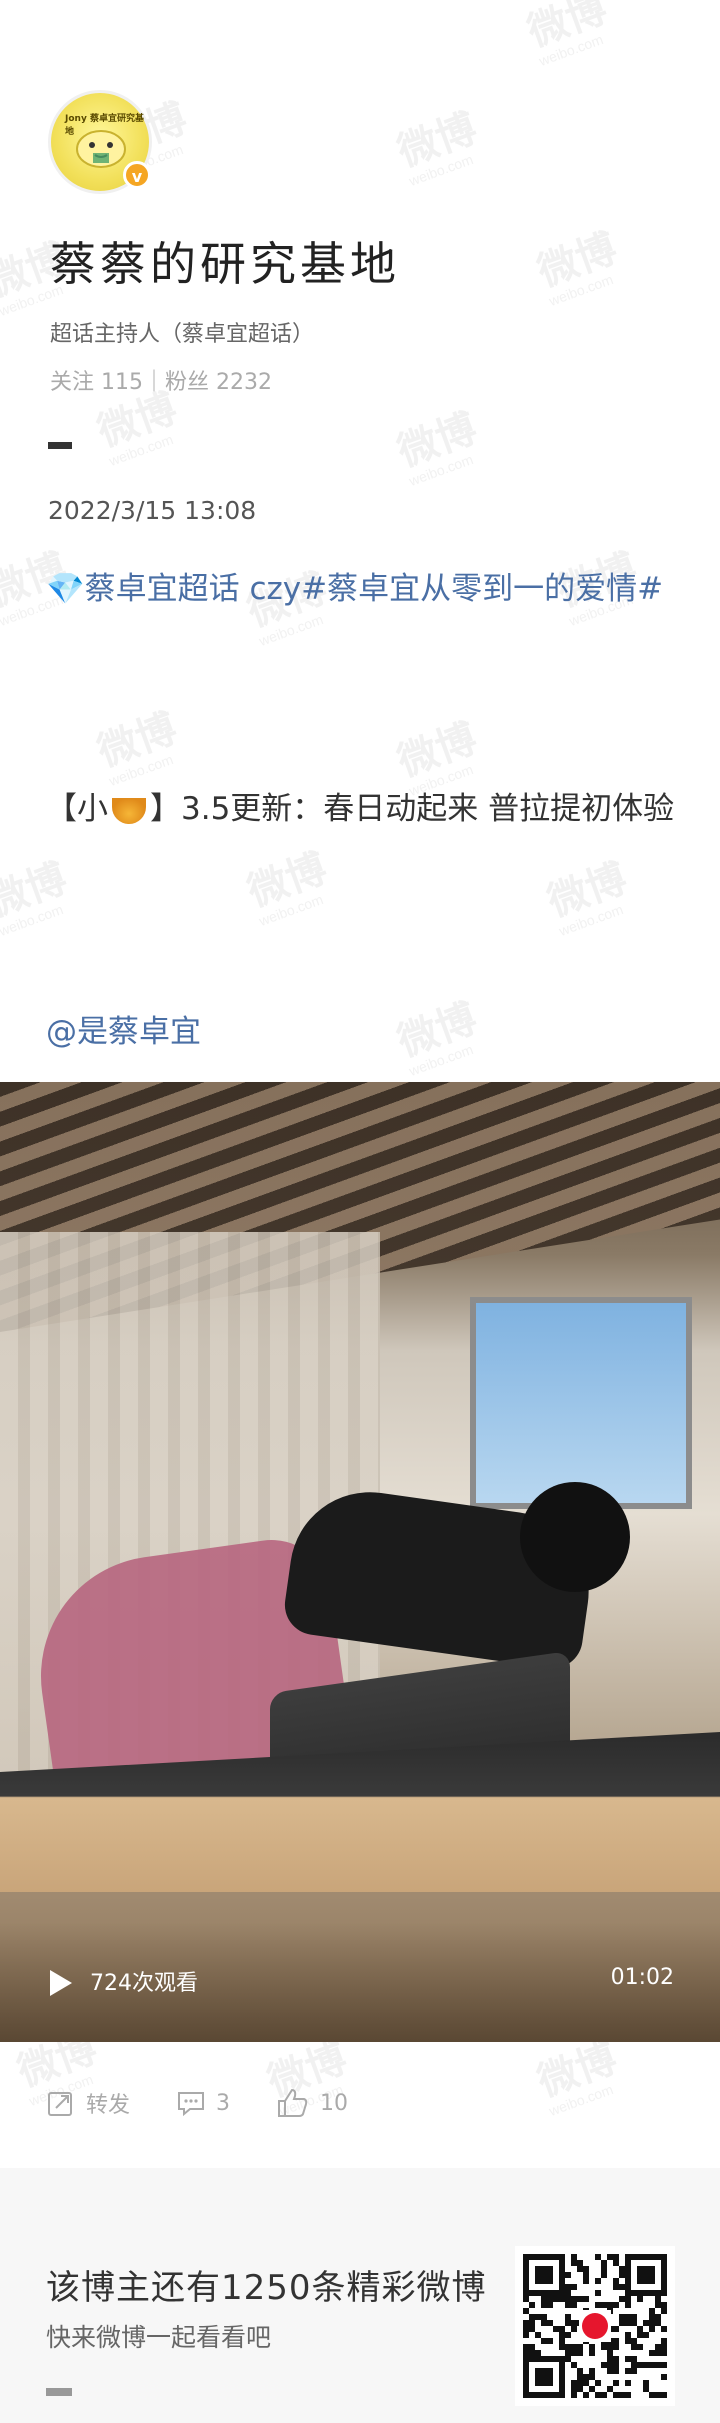 The width and height of the screenshot is (720, 2423). I want to click on section-divider, so click(60, 445).